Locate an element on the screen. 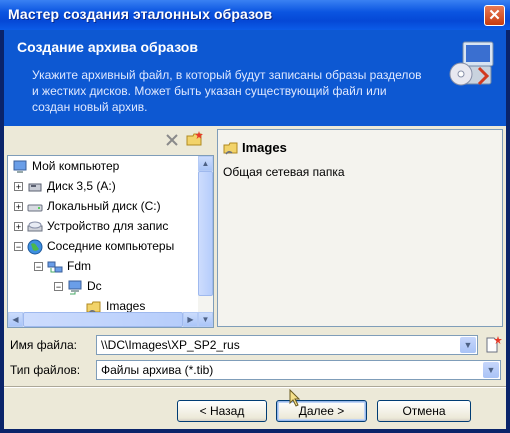 The width and height of the screenshot is (510, 433). filename-value: \\DC\Images\XP_SP2_rus is located at coordinates (170, 345).